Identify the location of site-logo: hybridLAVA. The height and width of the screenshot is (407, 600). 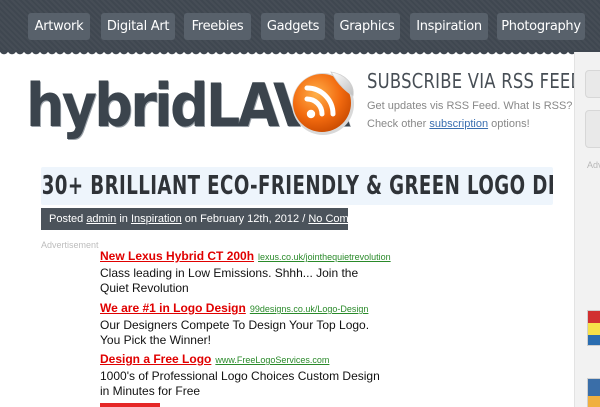
(188, 106).